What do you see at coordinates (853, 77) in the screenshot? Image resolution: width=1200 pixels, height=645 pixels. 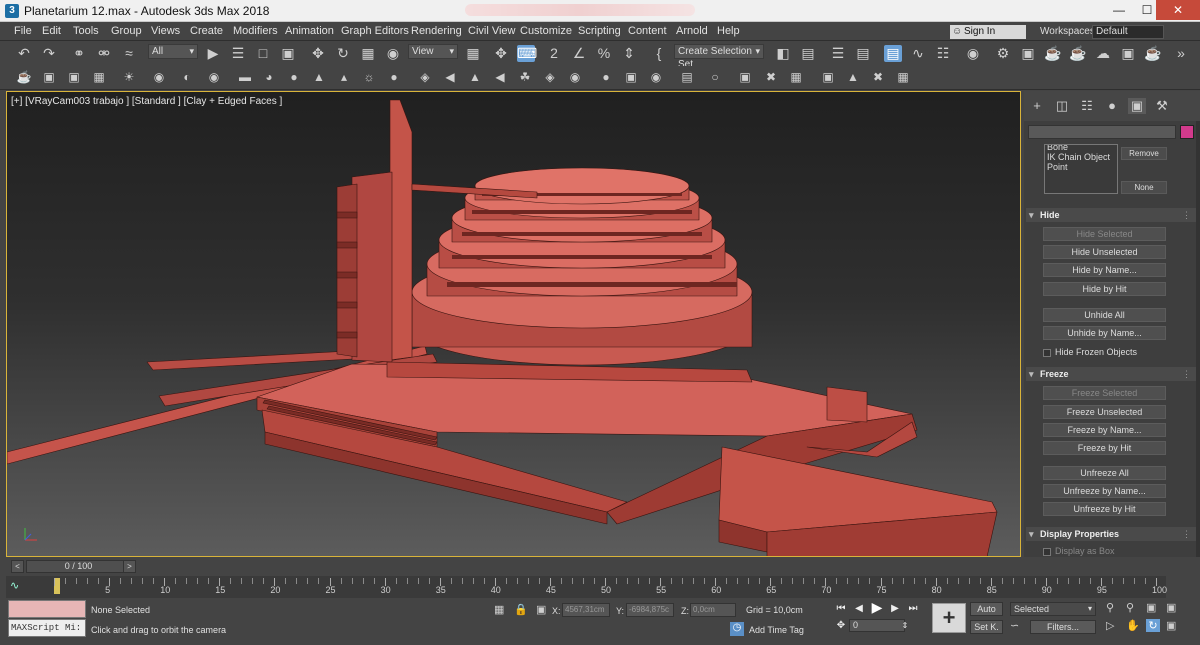 I see `forest-tree-icon: ▲` at bounding box center [853, 77].